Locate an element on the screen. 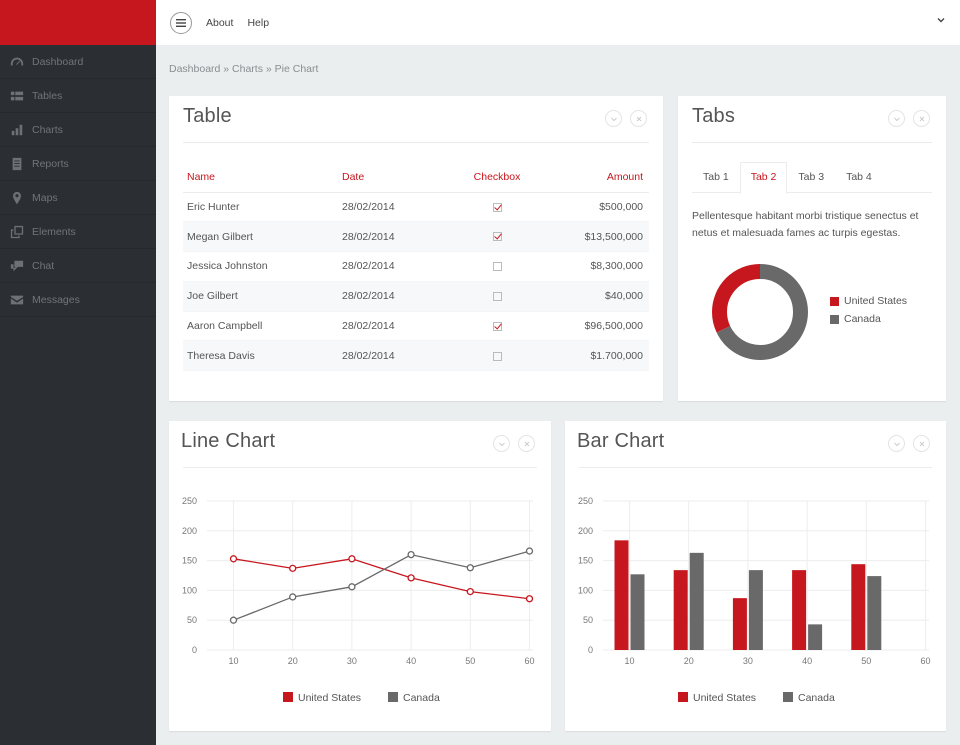  column-header: Amount is located at coordinates (600, 177).